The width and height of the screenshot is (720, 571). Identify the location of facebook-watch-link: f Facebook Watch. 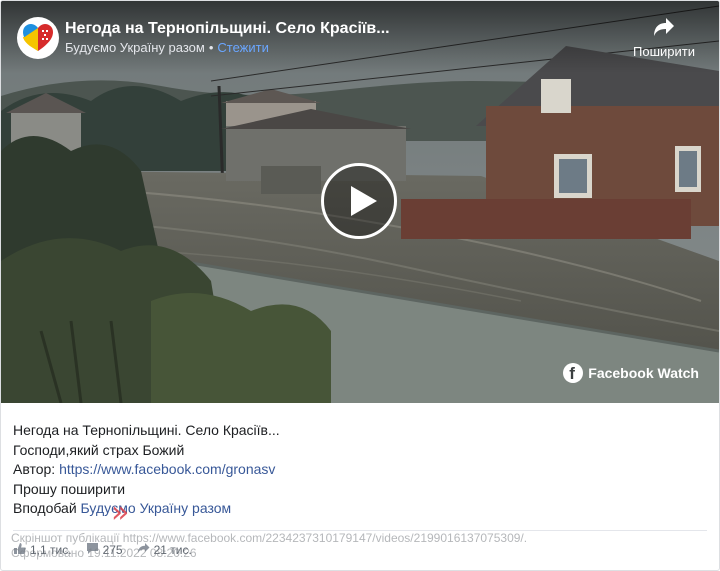
(631, 373).